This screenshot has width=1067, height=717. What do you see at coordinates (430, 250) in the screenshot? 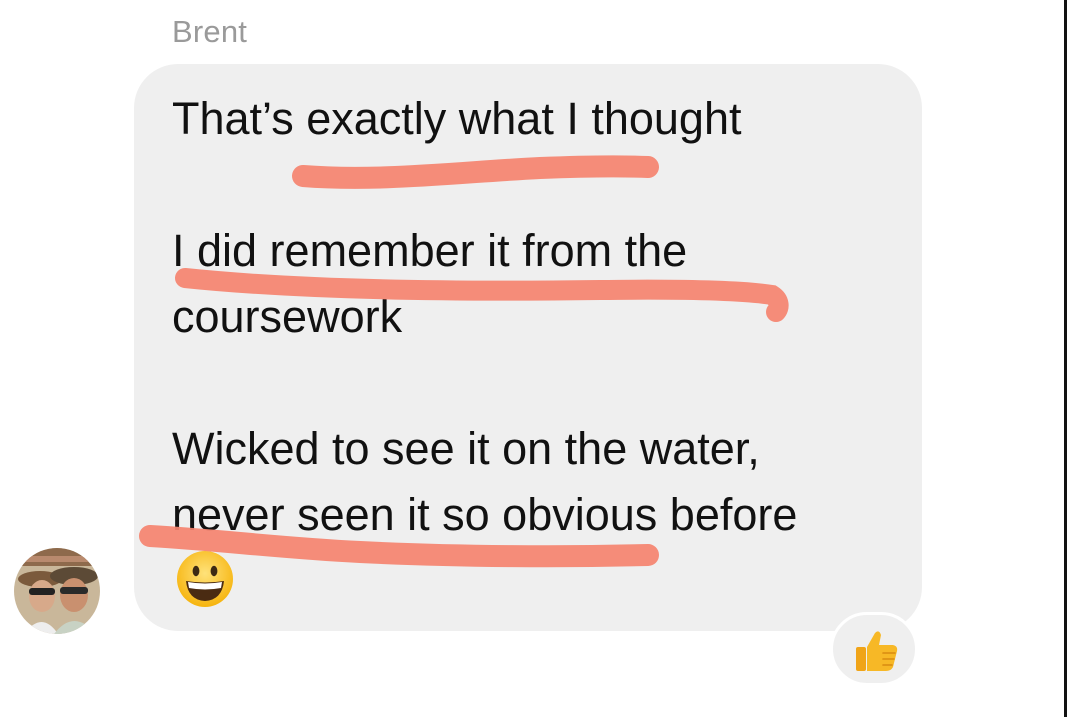
I see `message-line-2: I did remember it from the` at bounding box center [430, 250].